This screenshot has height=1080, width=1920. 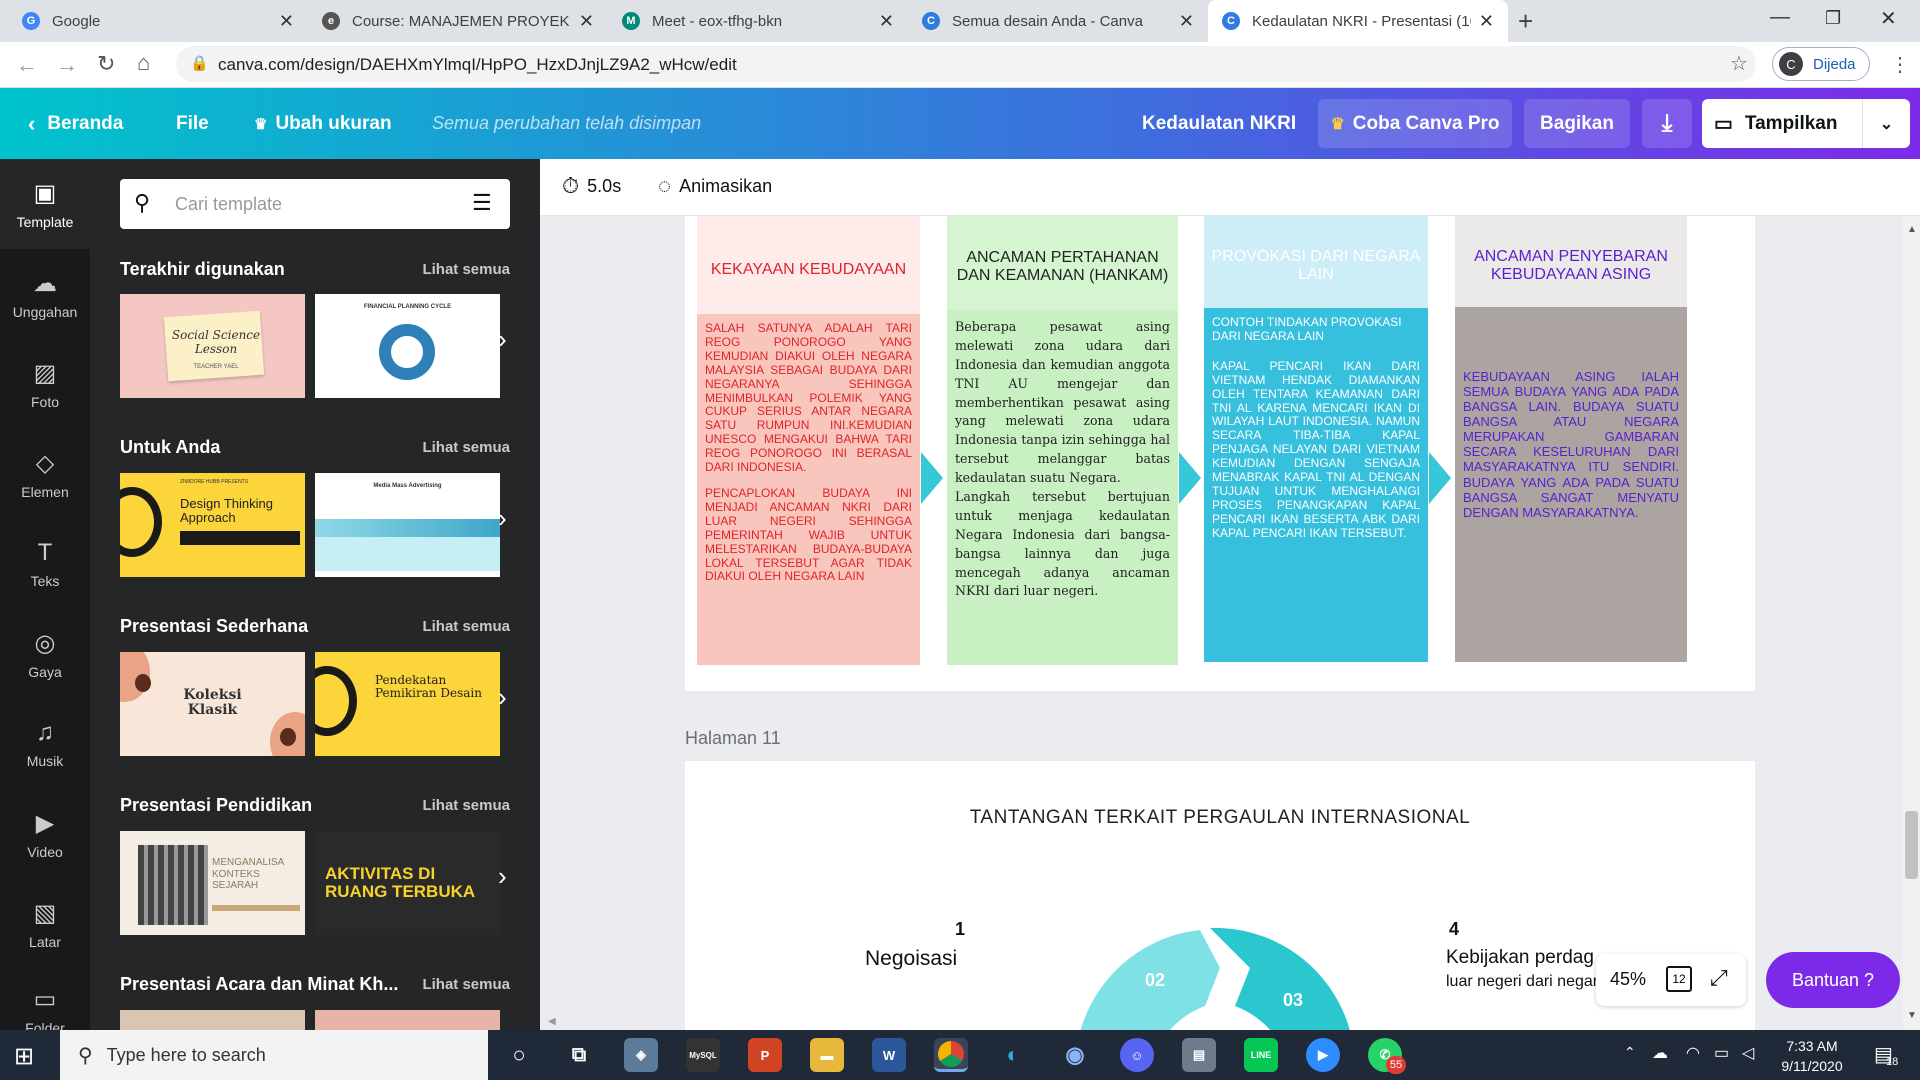 I want to click on rail-photos: ▨ Foto, so click(x=45, y=384).